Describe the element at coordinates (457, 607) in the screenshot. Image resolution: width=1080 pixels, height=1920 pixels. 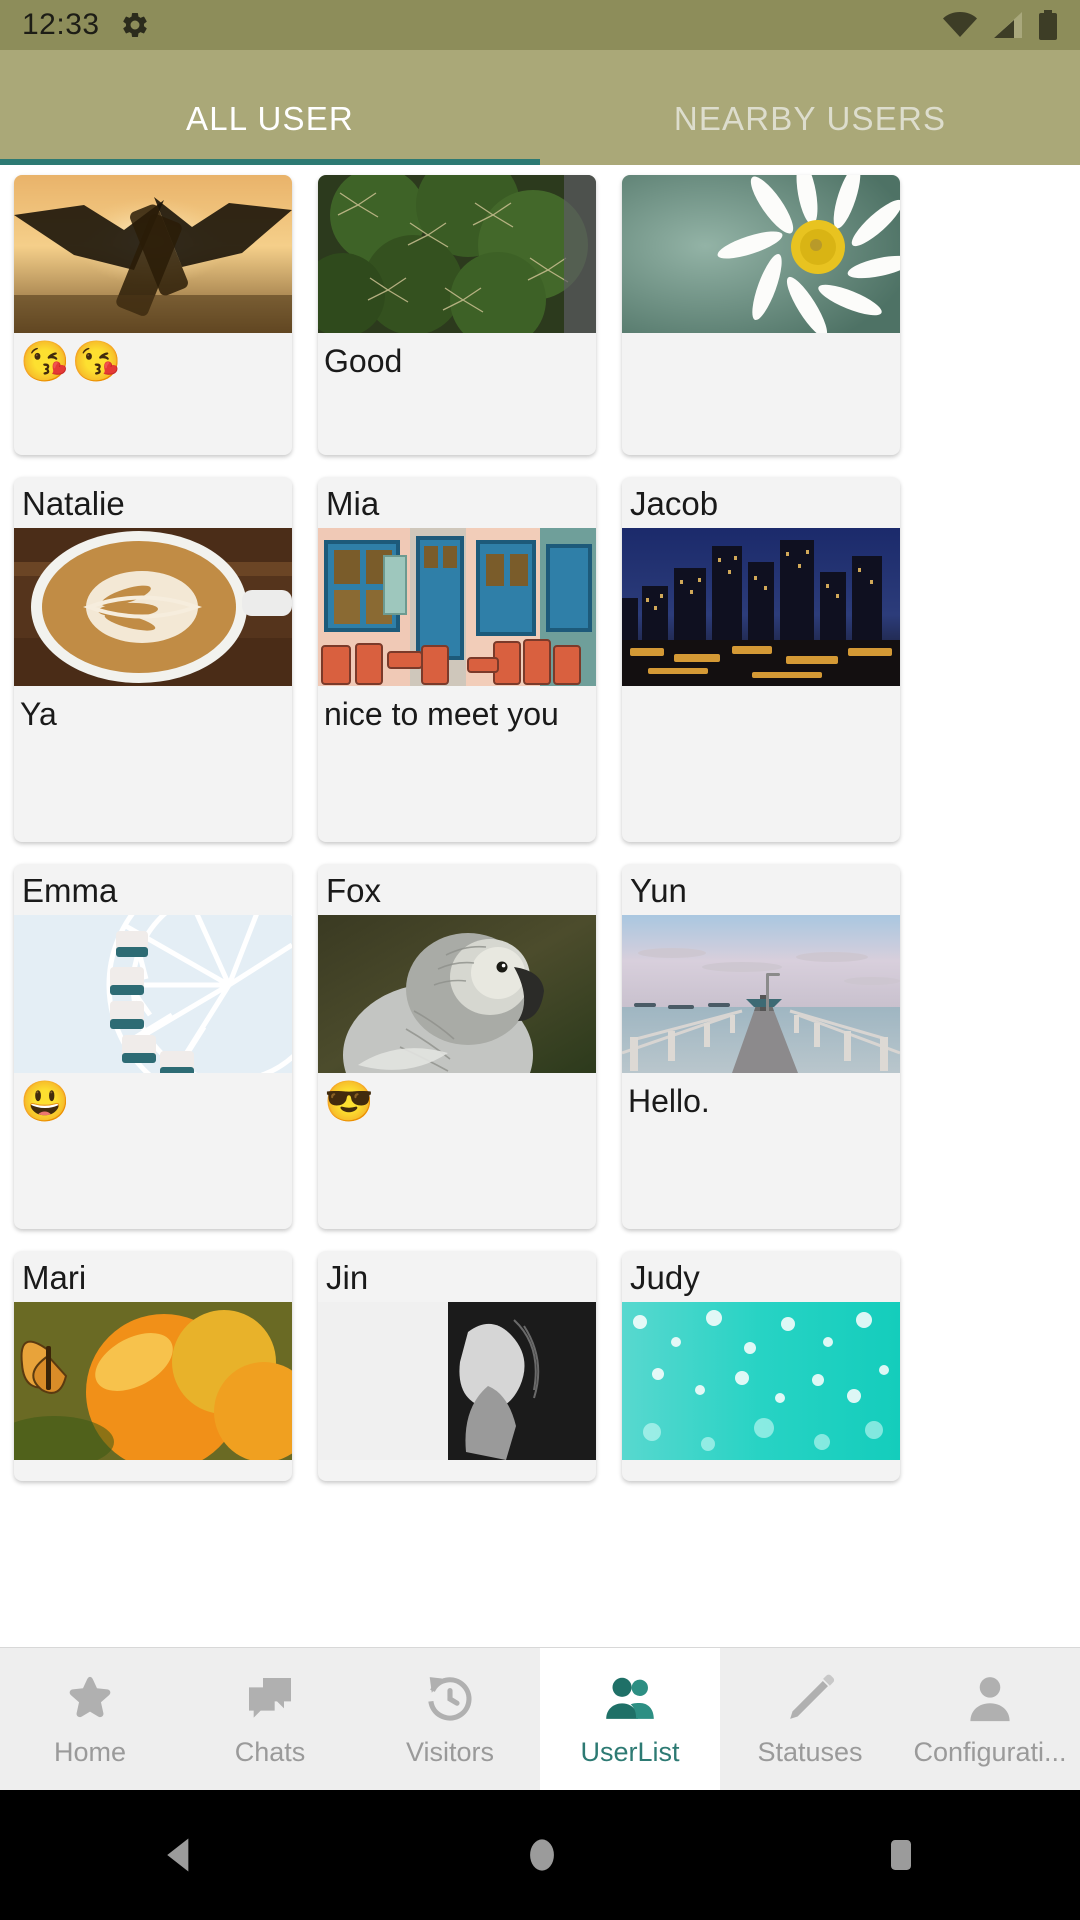
I see `user-photo-greek-cafe-blue-doors` at that location.